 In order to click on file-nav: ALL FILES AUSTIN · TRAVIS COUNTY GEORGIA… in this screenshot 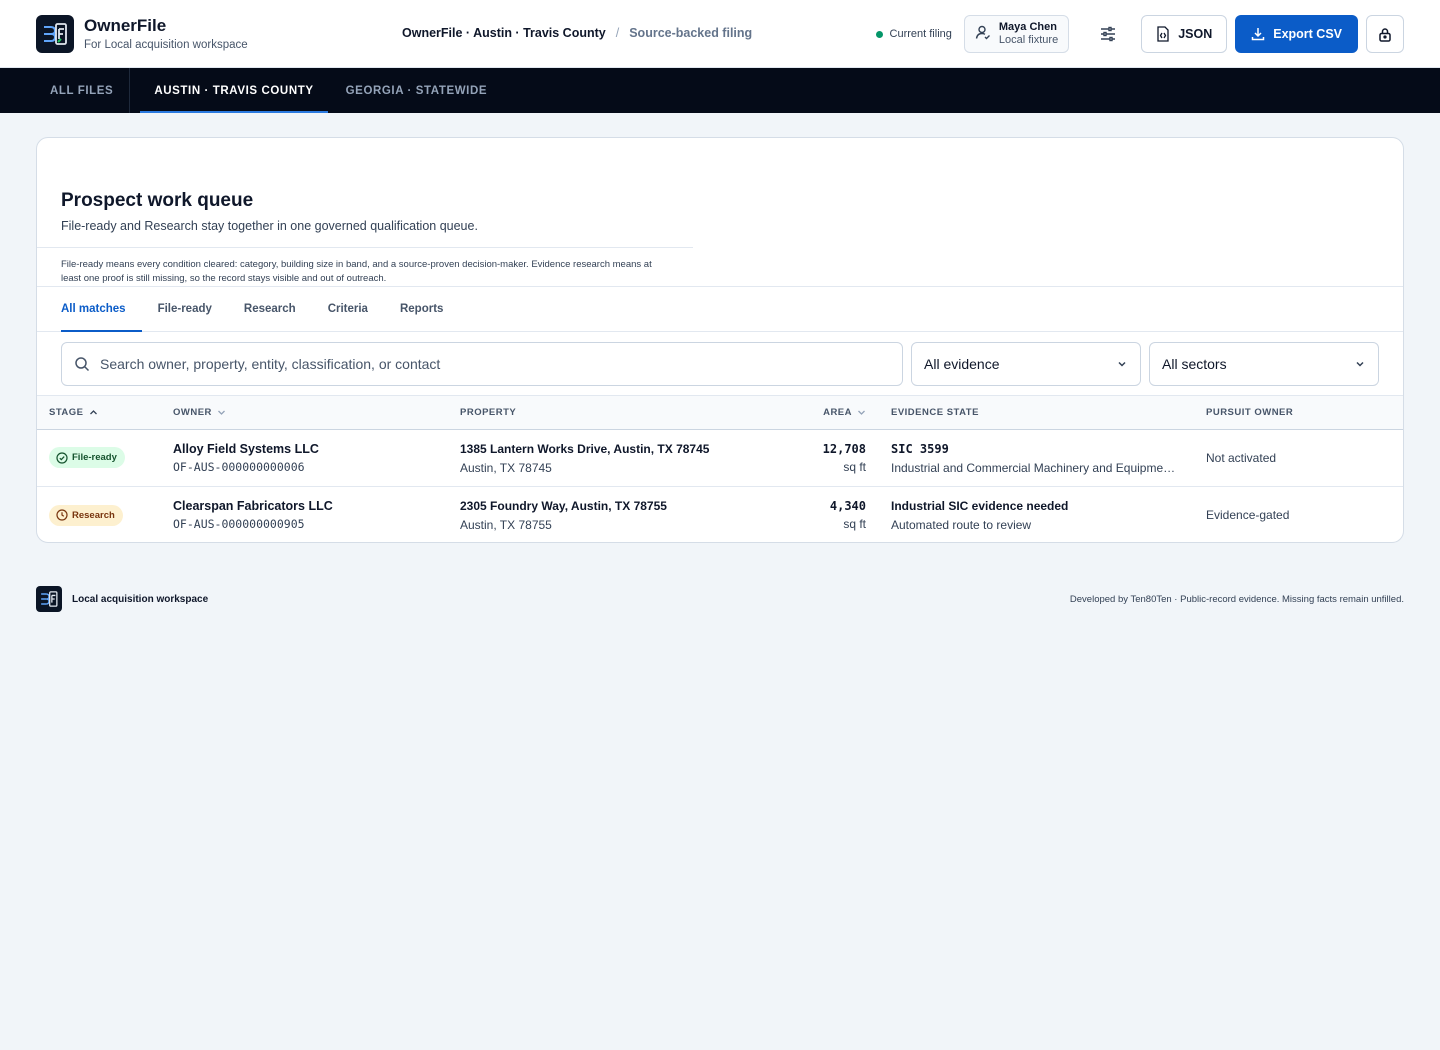, I will do `click(720, 90)`.